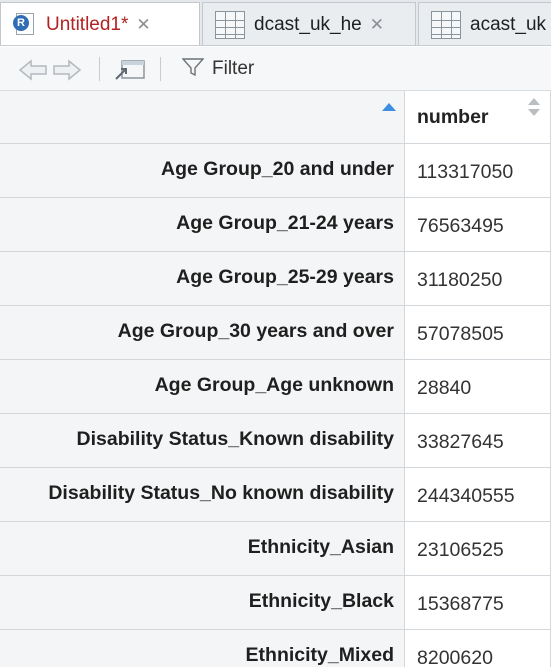 Image resolution: width=551 pixels, height=667 pixels. What do you see at coordinates (478, 494) in the screenshot?
I see `number-cell: 244340555` at bounding box center [478, 494].